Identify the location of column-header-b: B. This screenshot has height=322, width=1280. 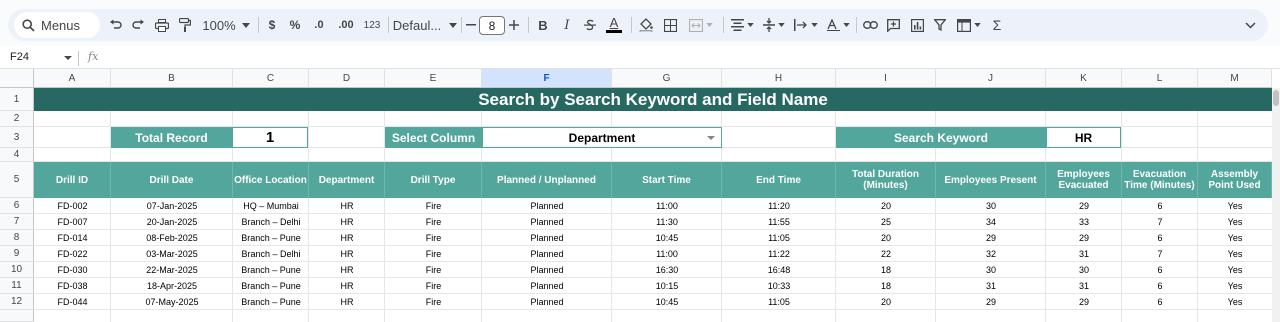
(172, 78).